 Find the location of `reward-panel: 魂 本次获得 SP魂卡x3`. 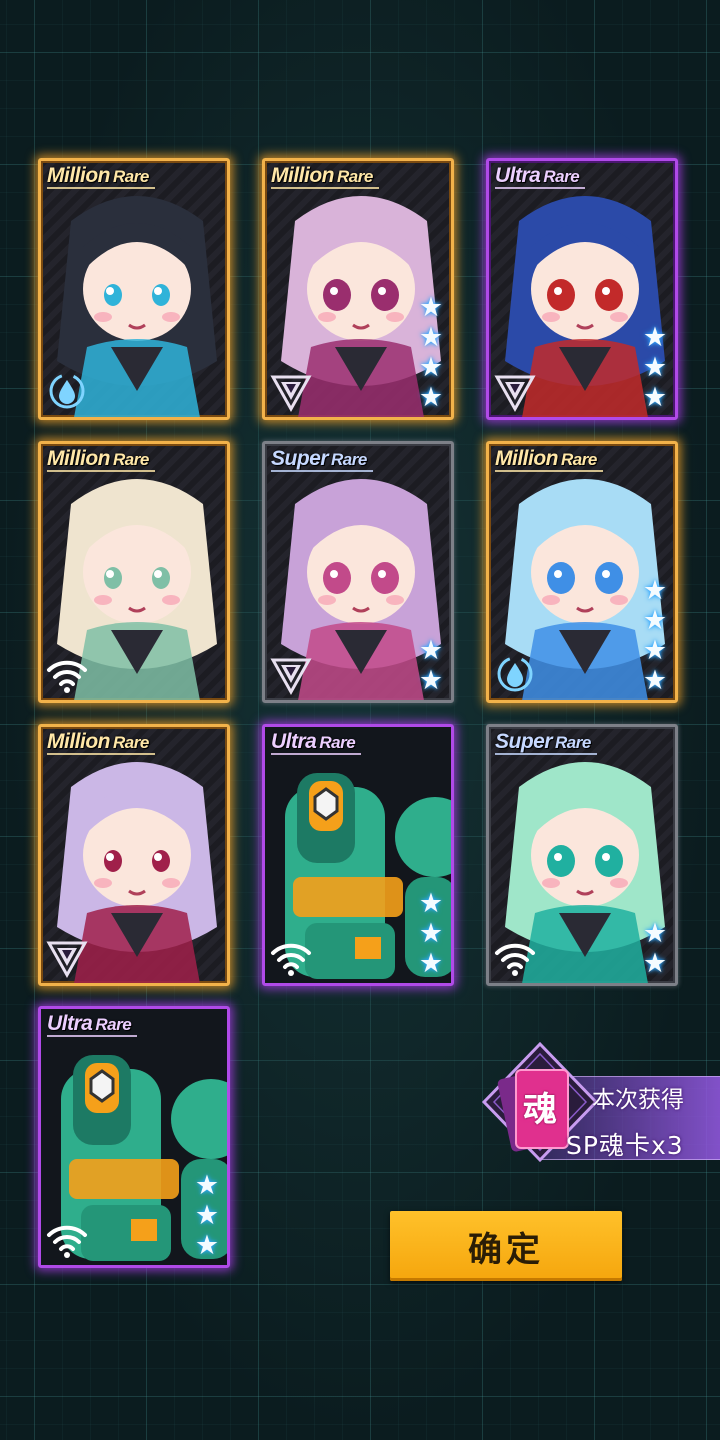

reward-panel: 魂 本次获得 SP魂卡x3 is located at coordinates (600, 1110).